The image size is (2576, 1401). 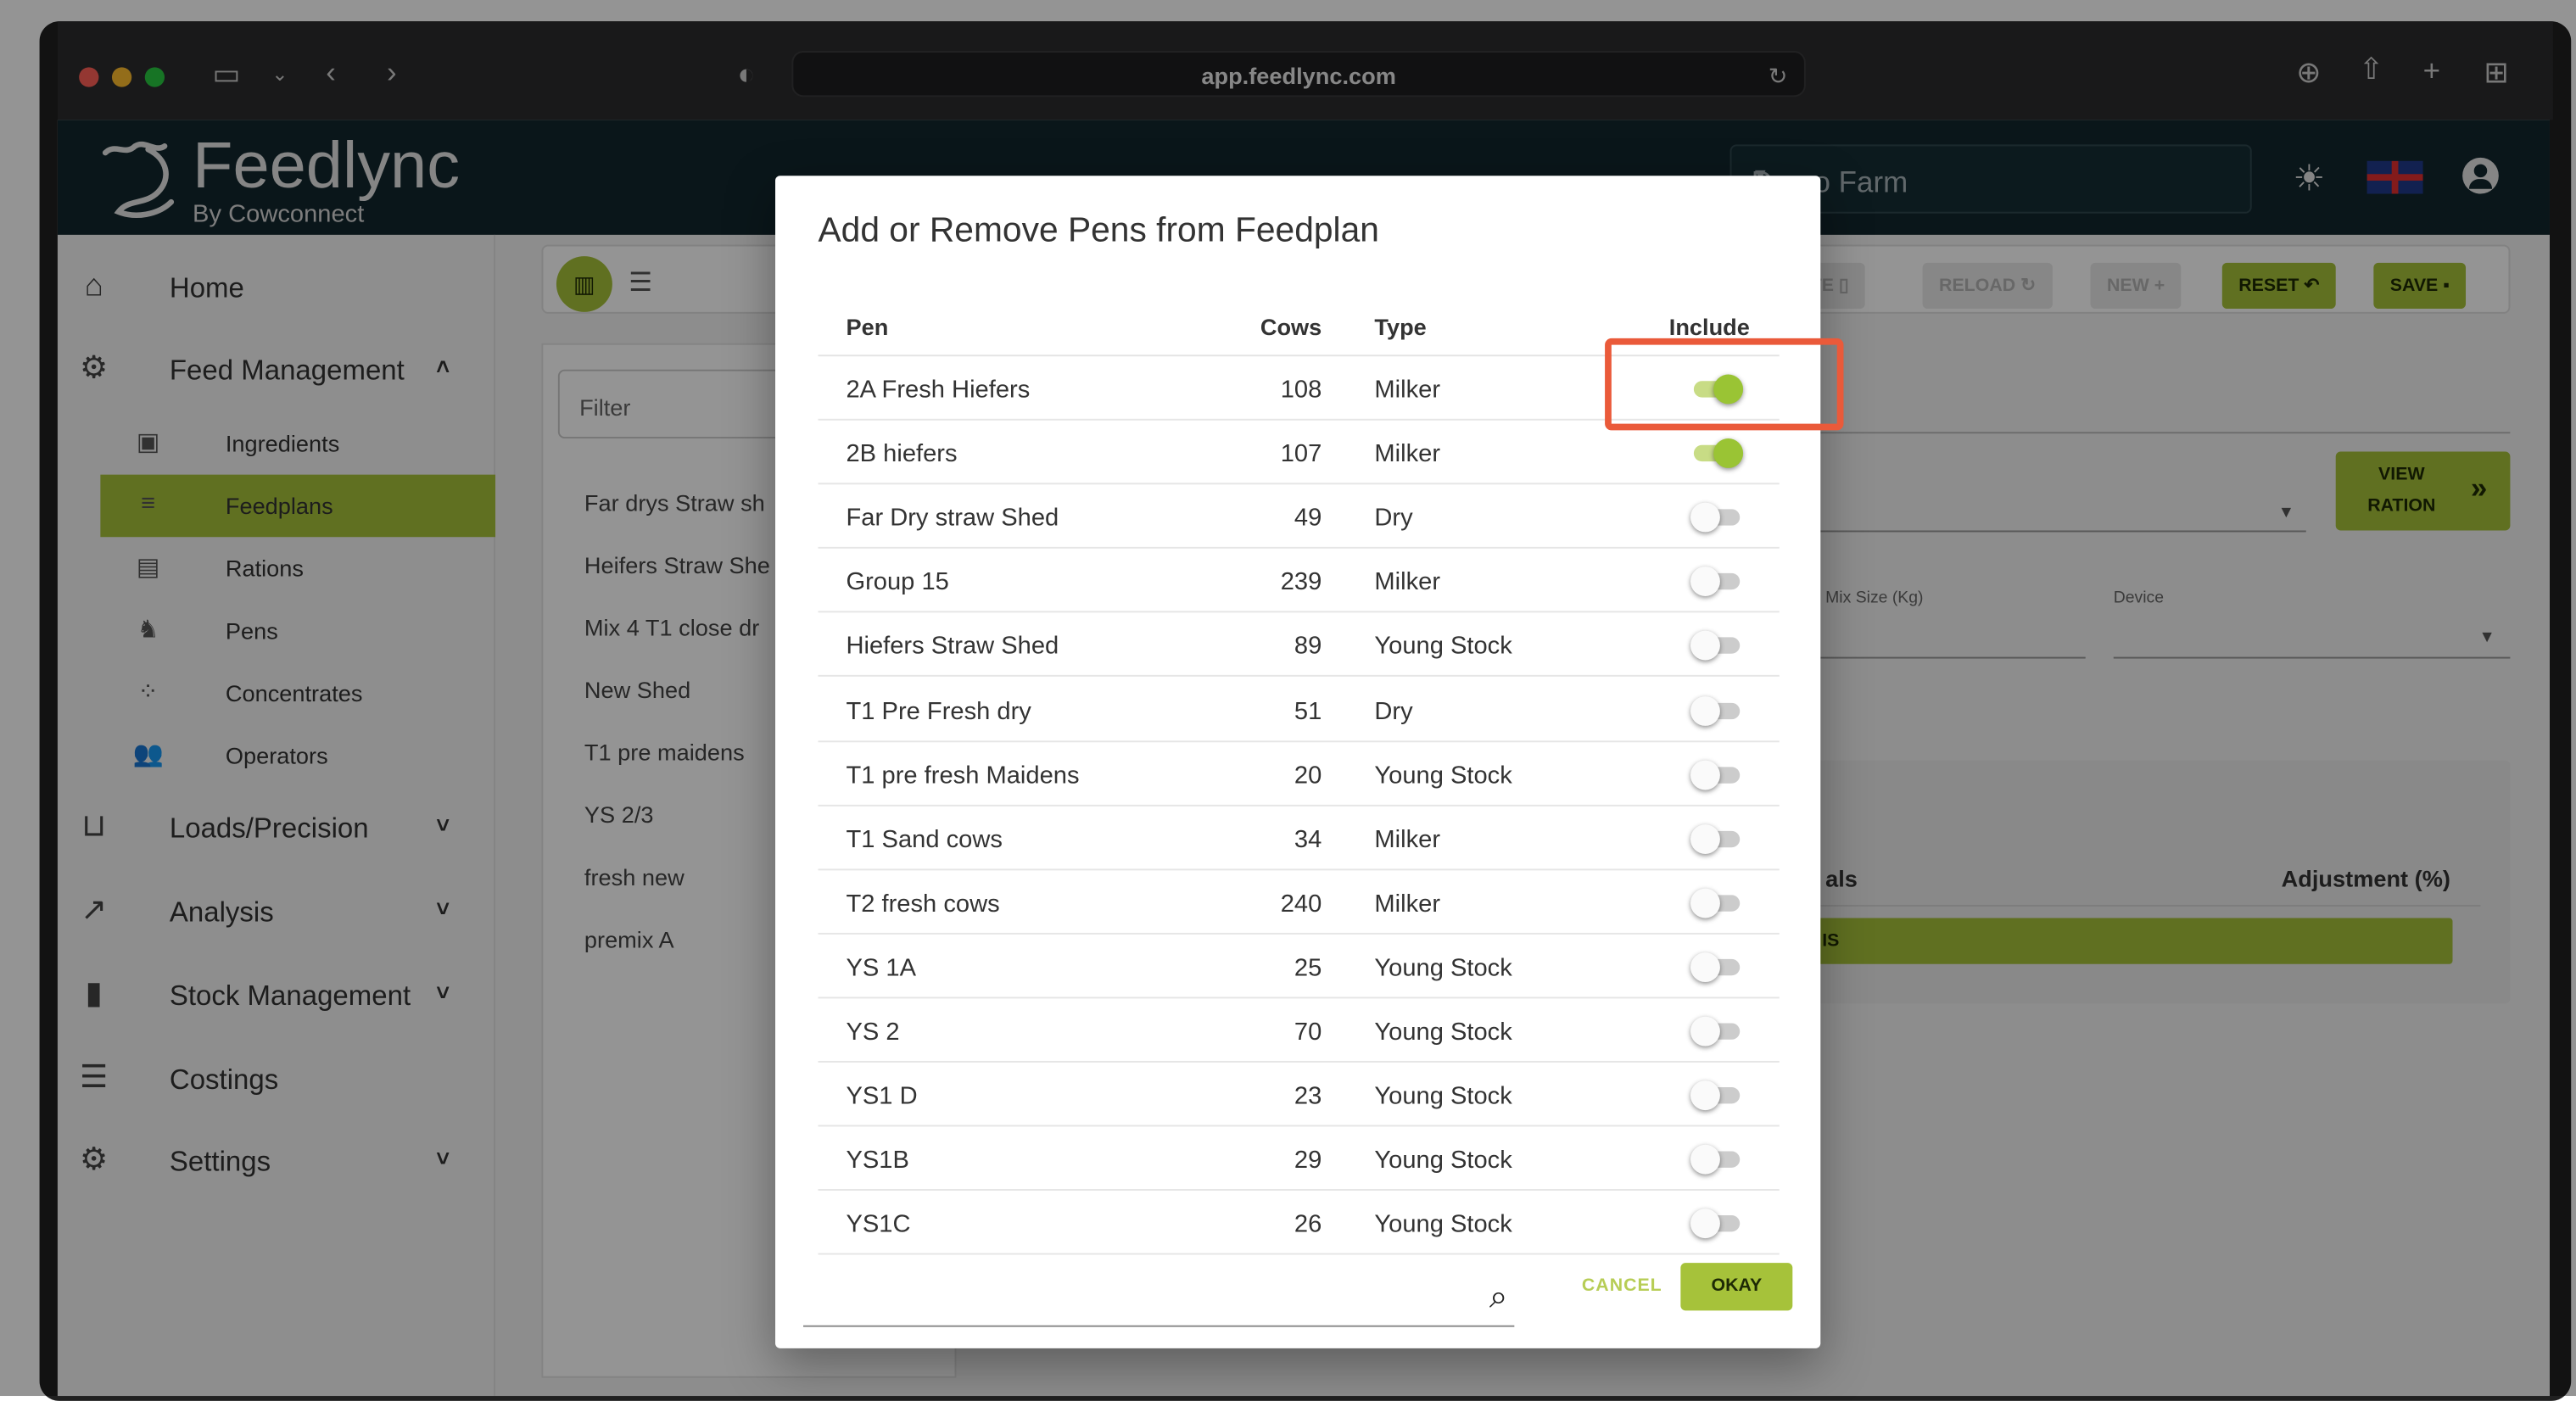 I want to click on pen-cows: 108, so click(x=1301, y=391).